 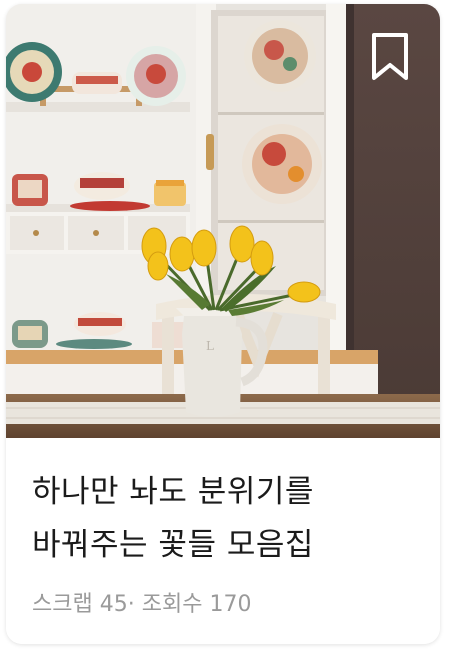 I want to click on svg-text: L, so click(x=210, y=346).